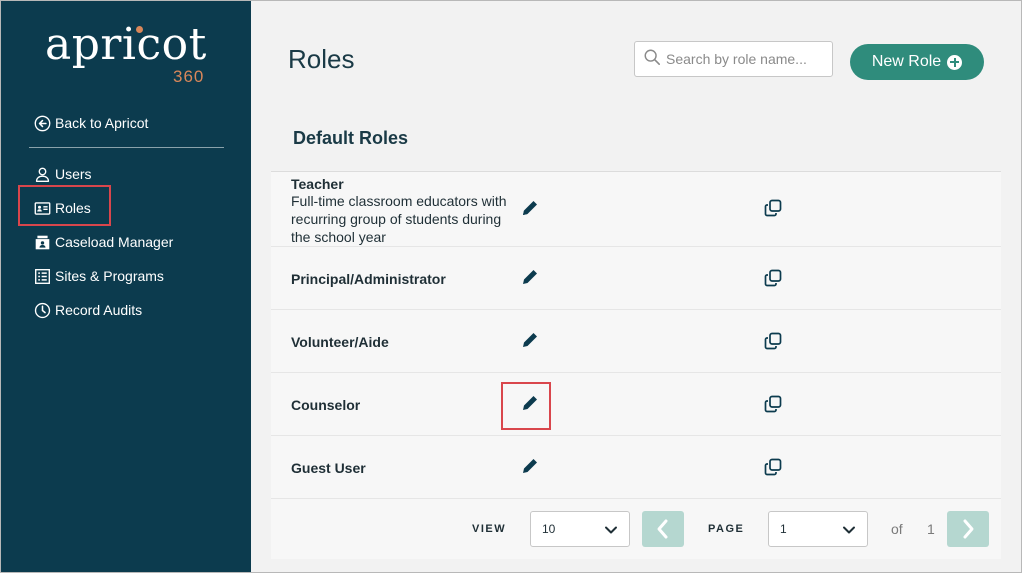 This screenshot has height=573, width=1022. Describe the element at coordinates (340, 342) in the screenshot. I see `role-name: Volunteer/Aide` at that location.